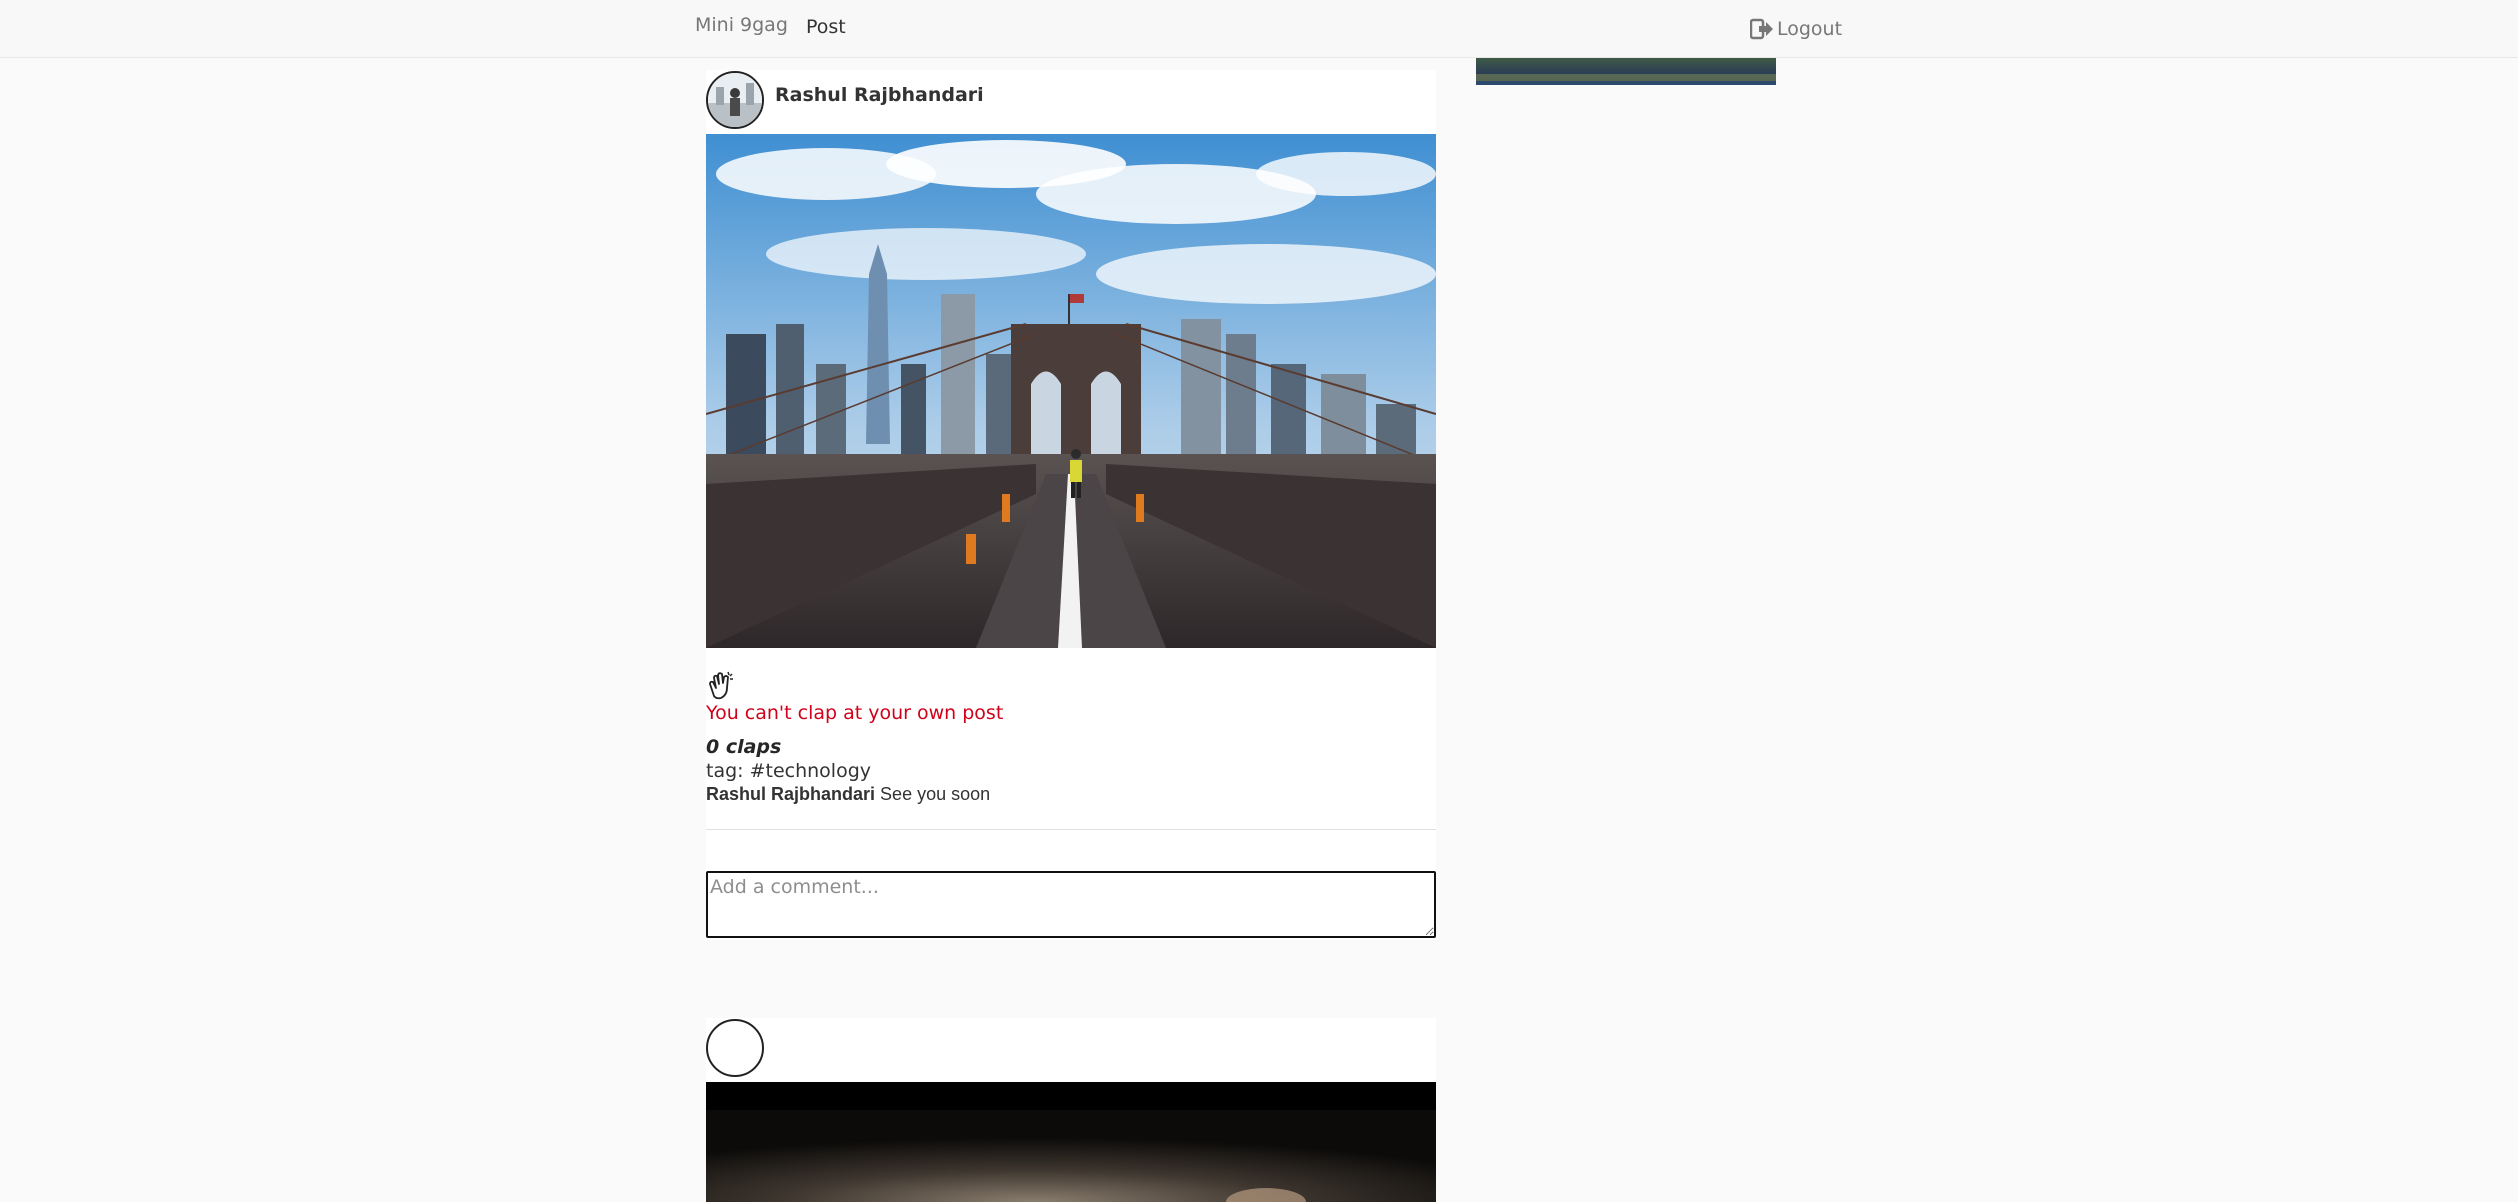 The width and height of the screenshot is (2518, 1202). Describe the element at coordinates (1761, 29) in the screenshot. I see `sign-out-icon` at that location.